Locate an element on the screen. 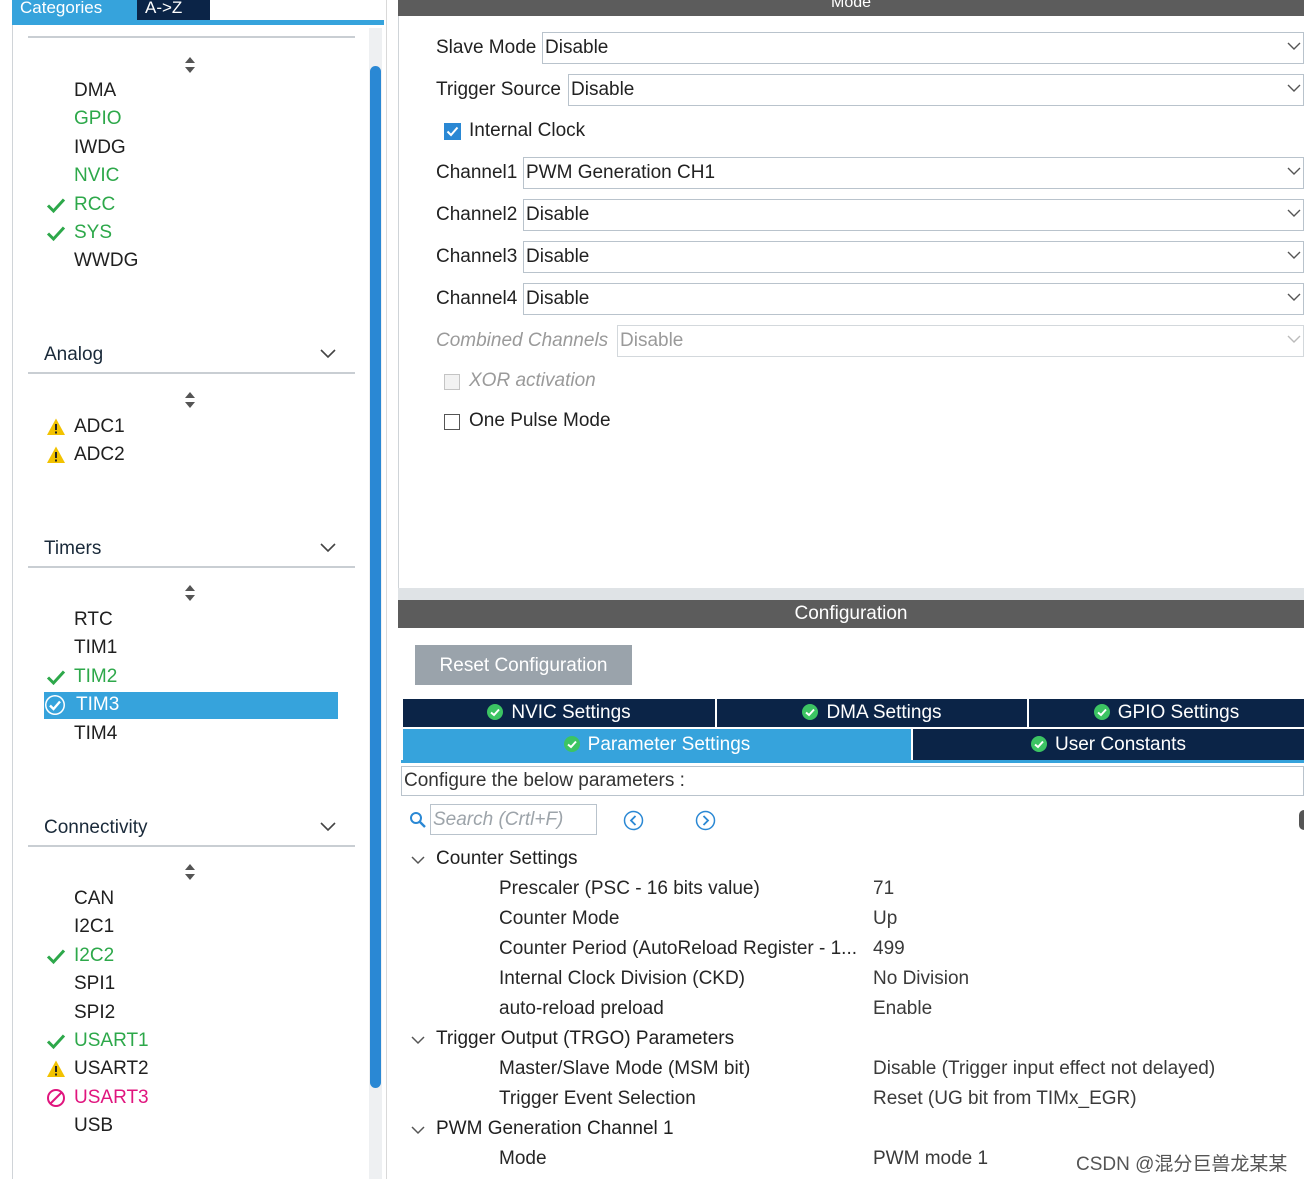 This screenshot has width=1304, height=1179. section-timers-title: Timers is located at coordinates (72, 549).